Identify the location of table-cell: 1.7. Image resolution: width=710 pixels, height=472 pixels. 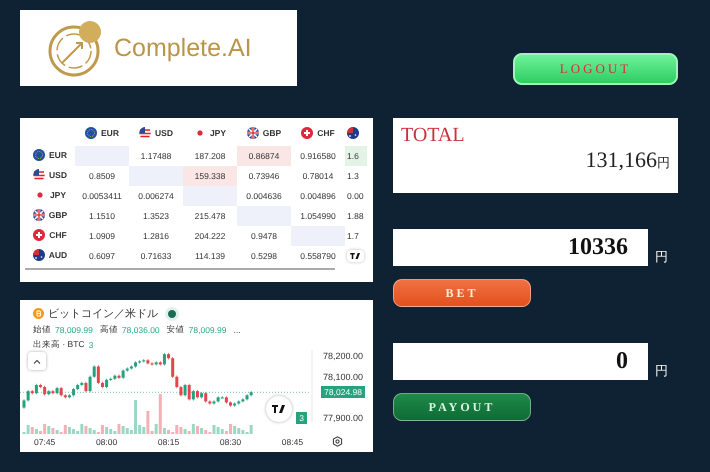
(356, 236).